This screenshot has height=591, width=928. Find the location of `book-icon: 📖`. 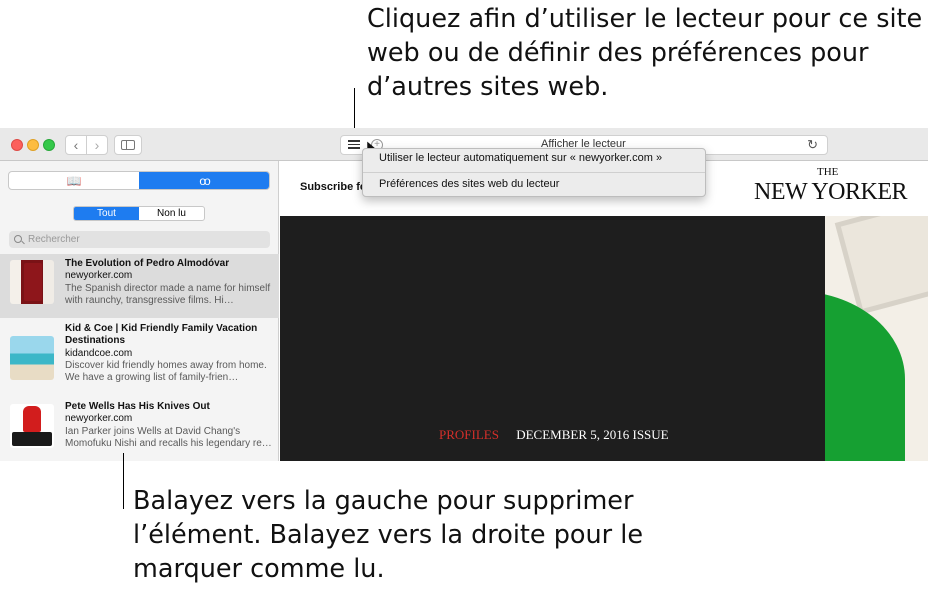

book-icon: 📖 is located at coordinates (74, 180).